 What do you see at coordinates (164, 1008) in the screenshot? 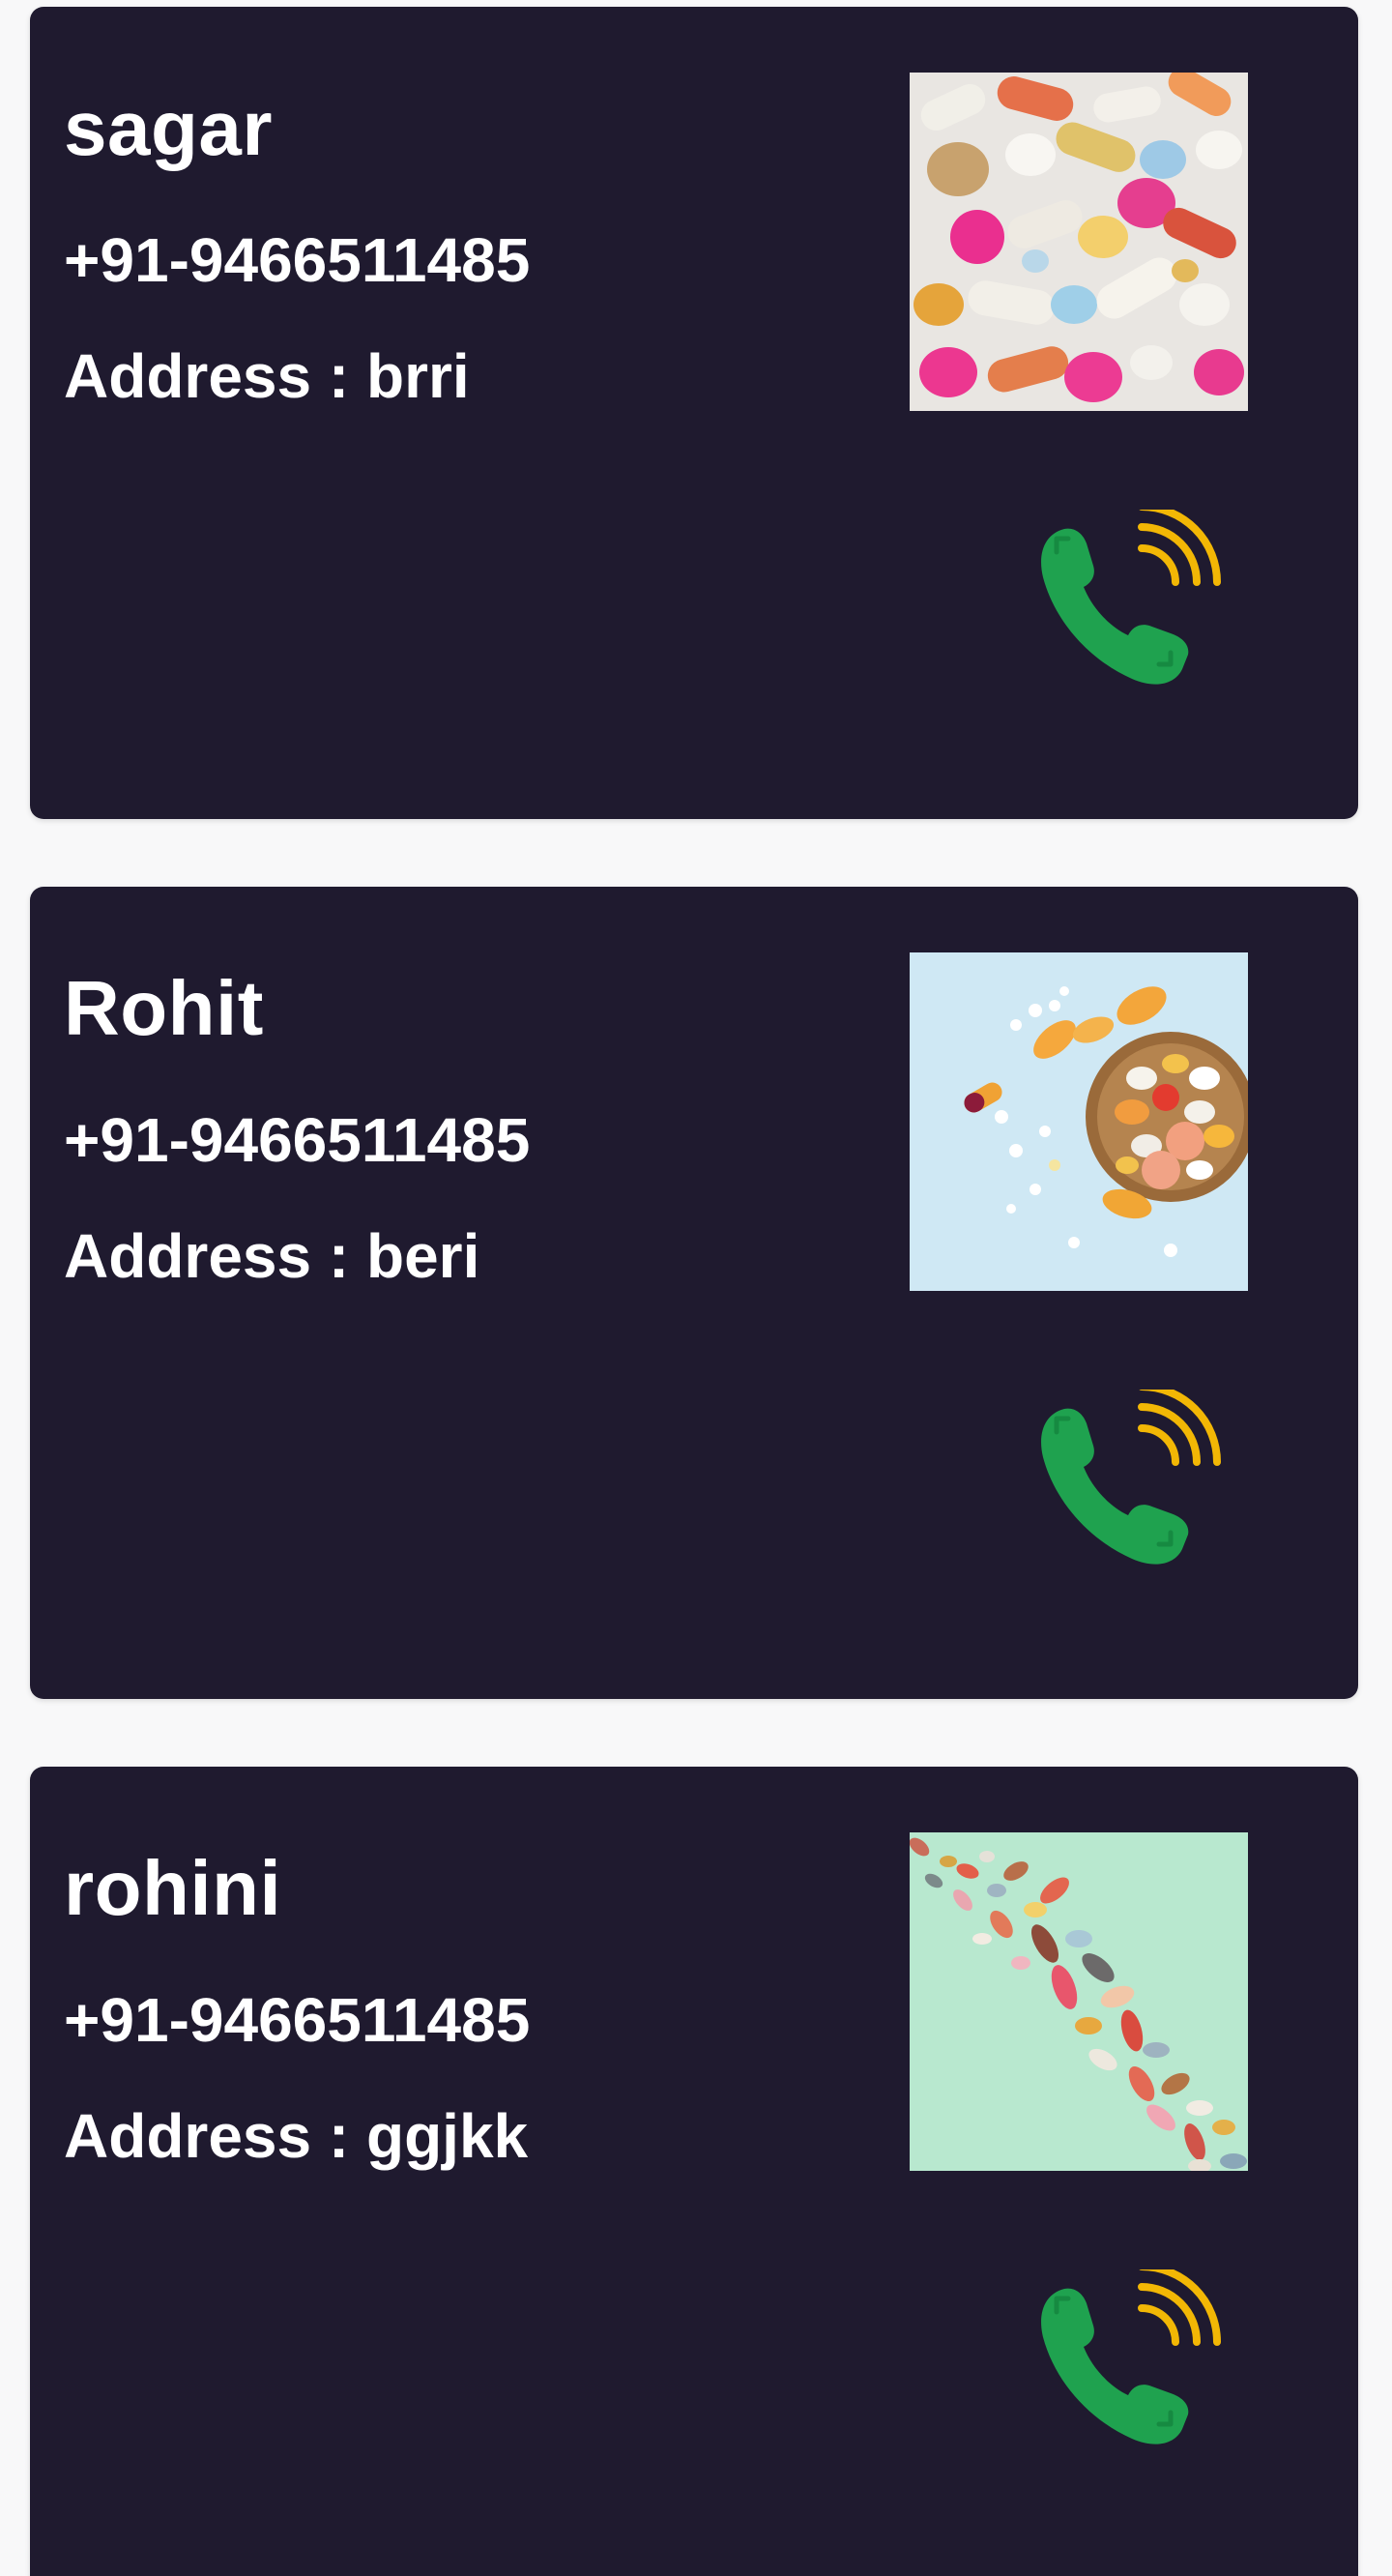
I see `contact-name: Rohit` at bounding box center [164, 1008].